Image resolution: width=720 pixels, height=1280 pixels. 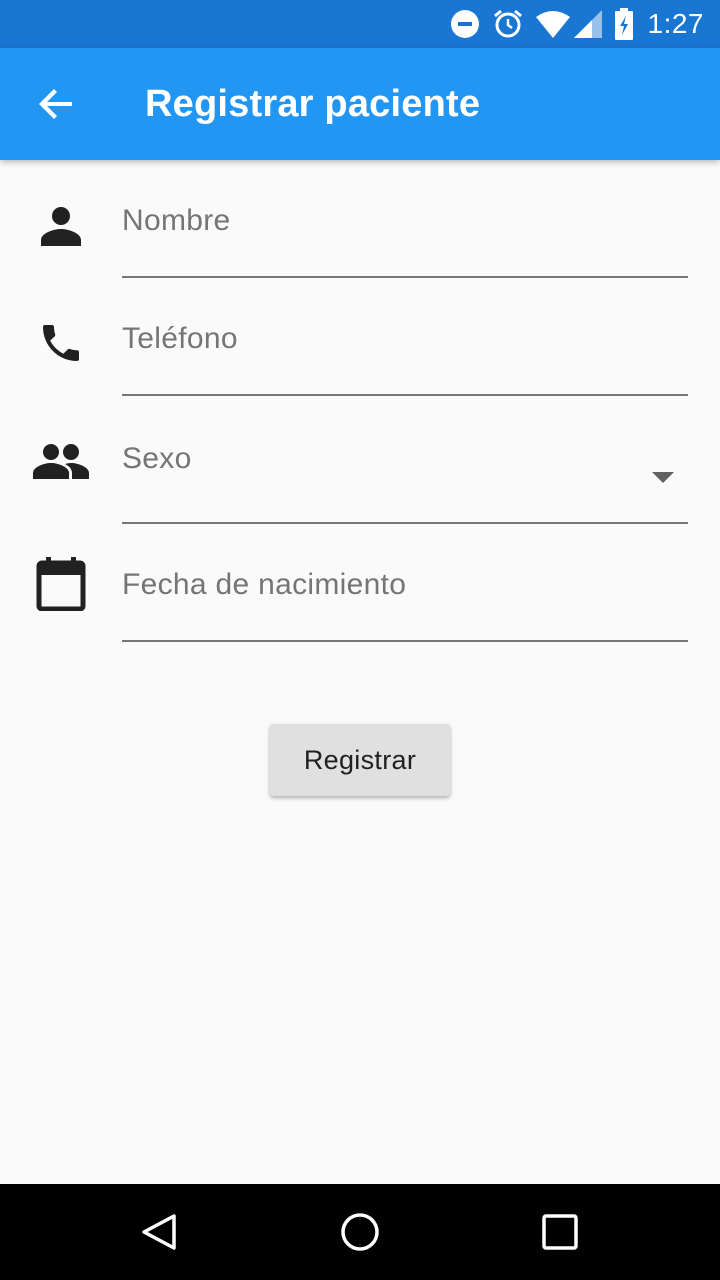 I want to click on arrow-back-icon, so click(x=55, y=104).